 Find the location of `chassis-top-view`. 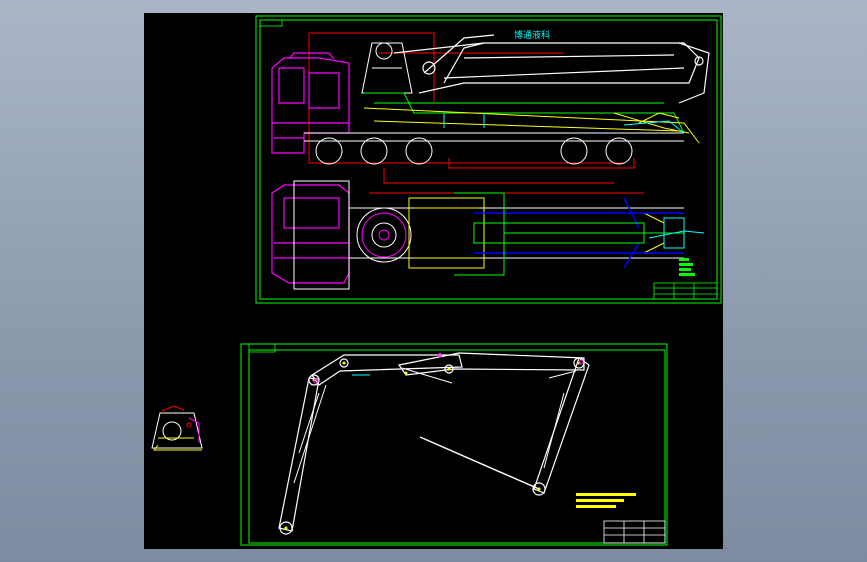

chassis-top-view is located at coordinates (488, 235).